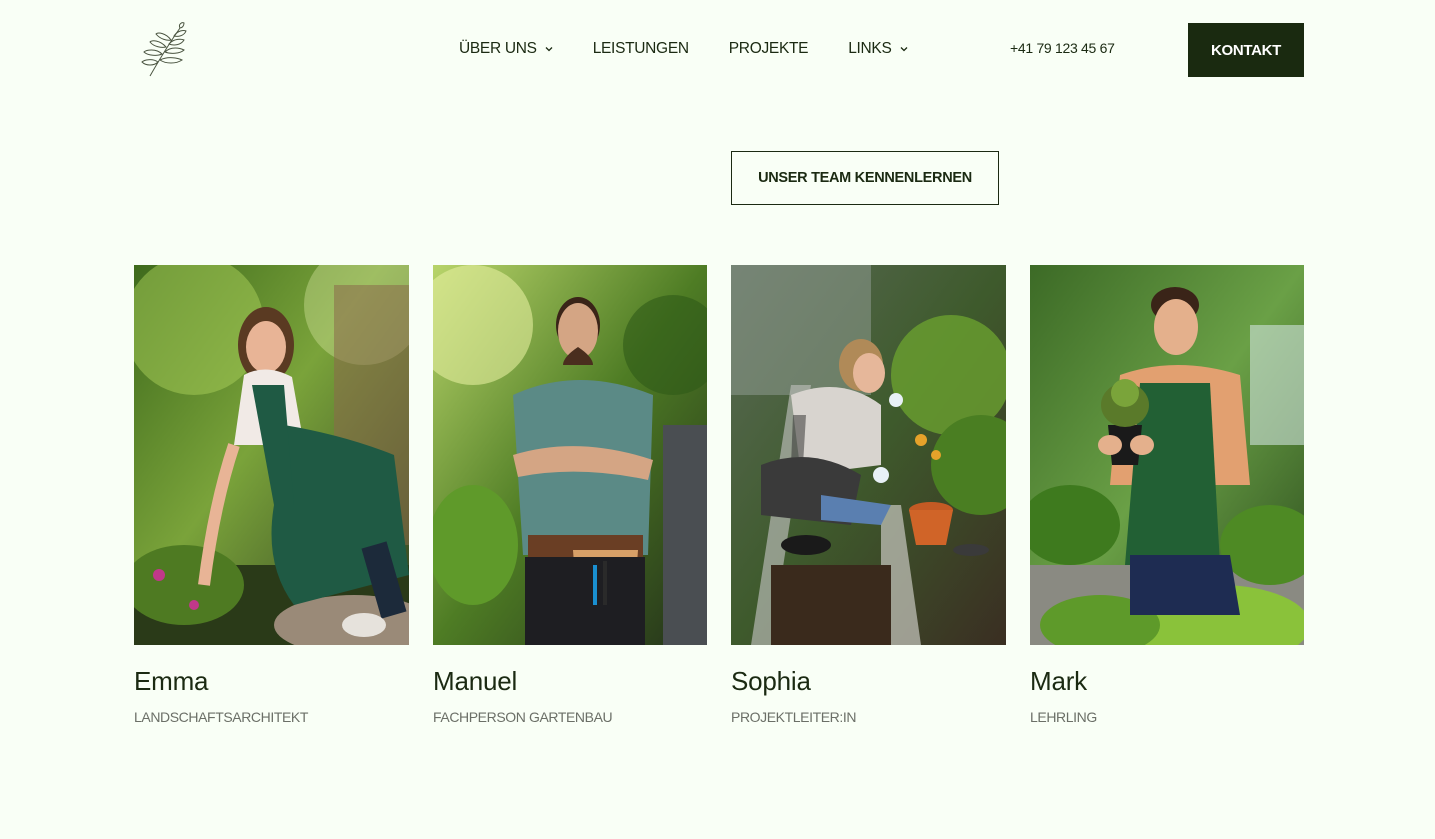 The width and height of the screenshot is (1435, 839). Describe the element at coordinates (1063, 717) in the screenshot. I see `member-role: LEHRLING` at that location.